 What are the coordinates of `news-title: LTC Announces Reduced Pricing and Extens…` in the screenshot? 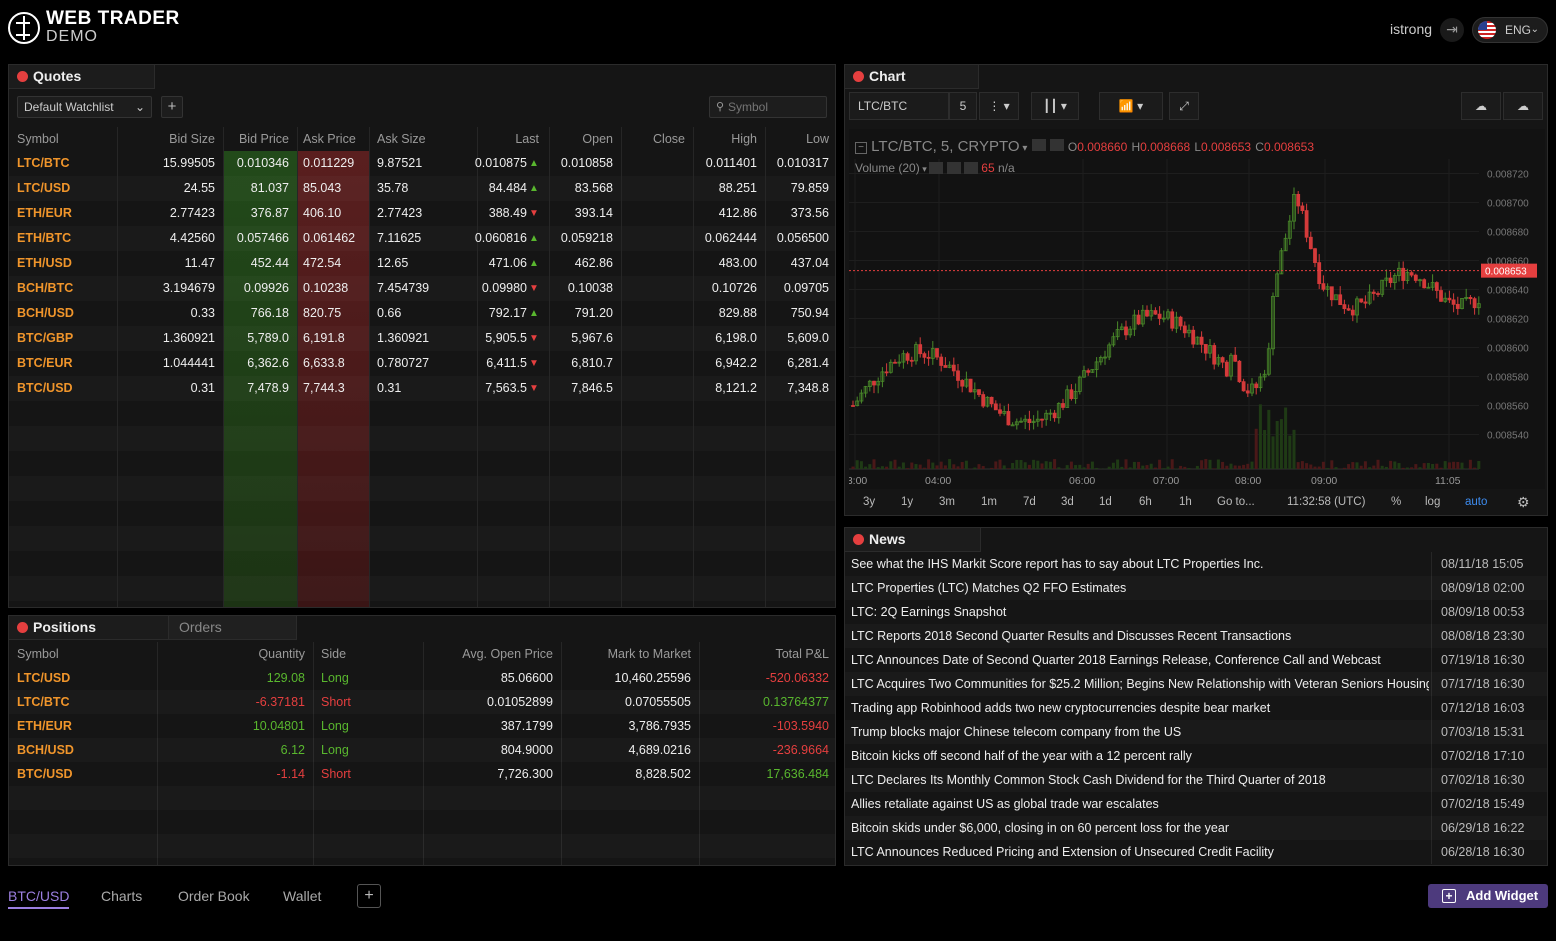 It's located at (1140, 852).